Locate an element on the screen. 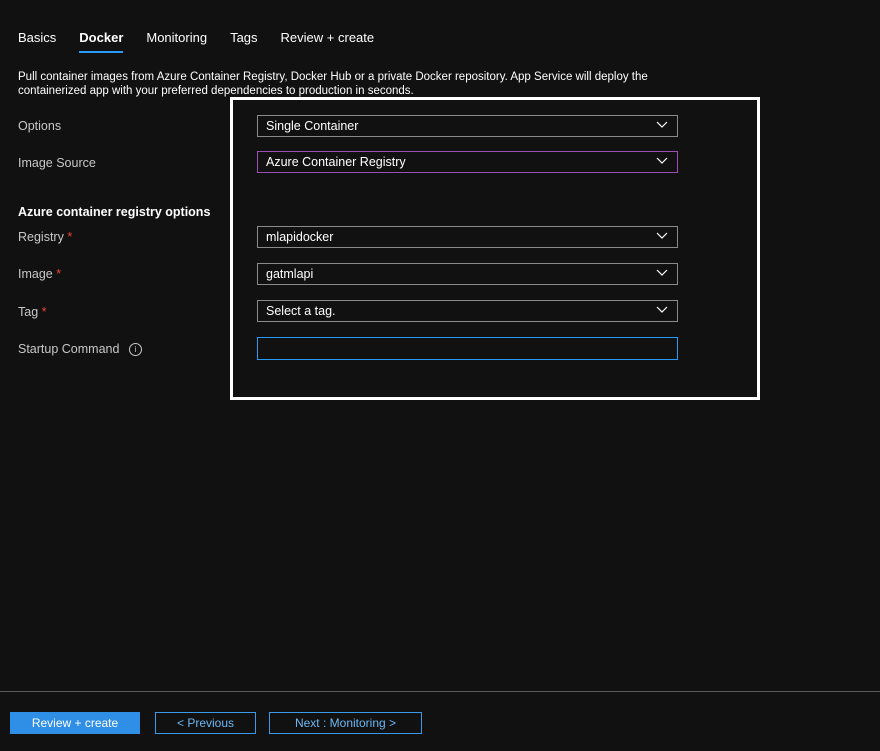  startup-command-label-text: Startup Command is located at coordinates (69, 349).